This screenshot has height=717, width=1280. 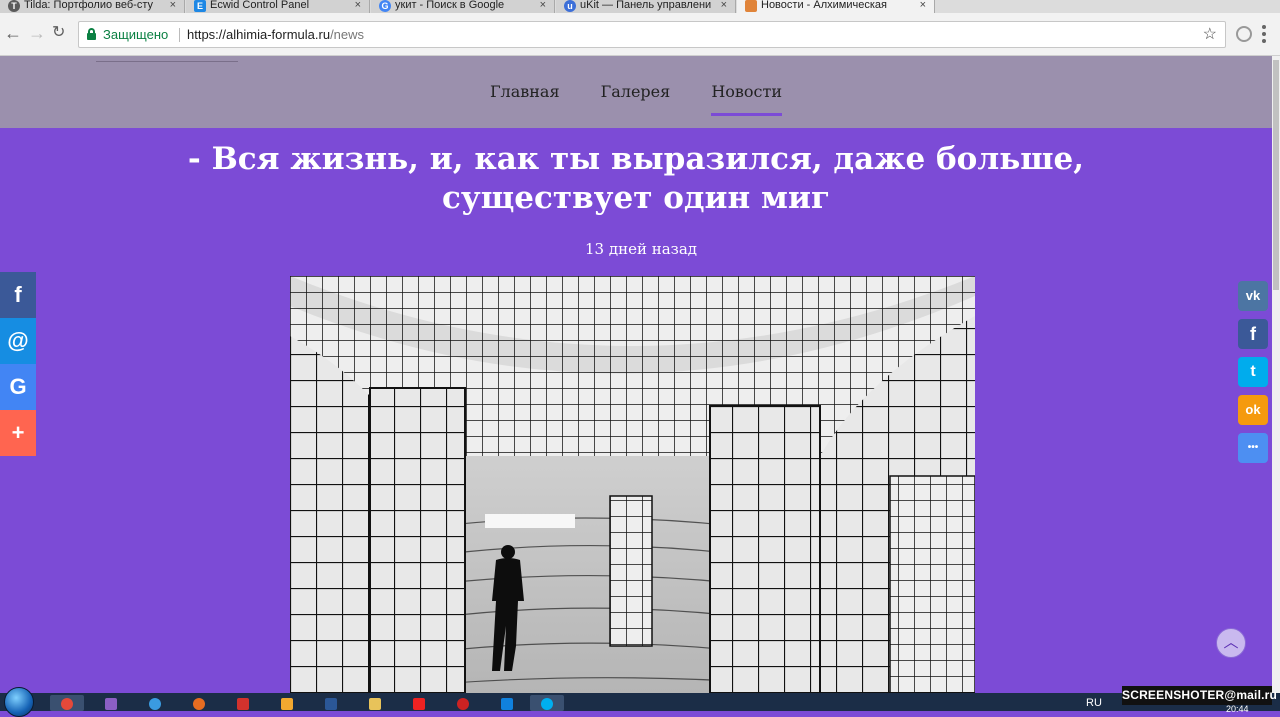 I want to click on reload-icon: ↻, so click(x=58, y=33).